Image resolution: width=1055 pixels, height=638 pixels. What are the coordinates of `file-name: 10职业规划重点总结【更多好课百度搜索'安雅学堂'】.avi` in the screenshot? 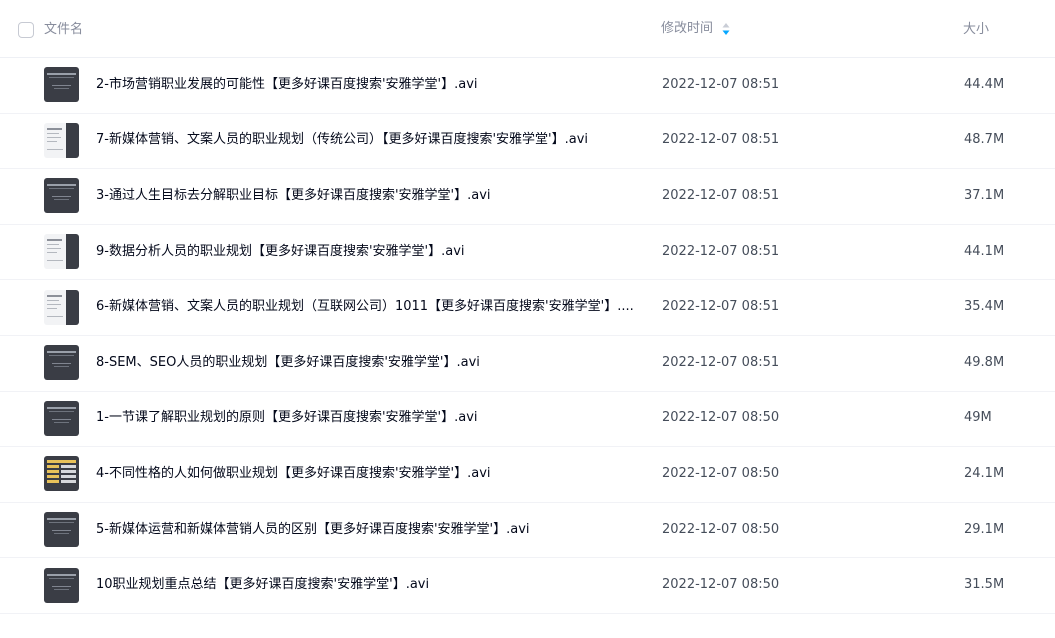 It's located at (366, 585).